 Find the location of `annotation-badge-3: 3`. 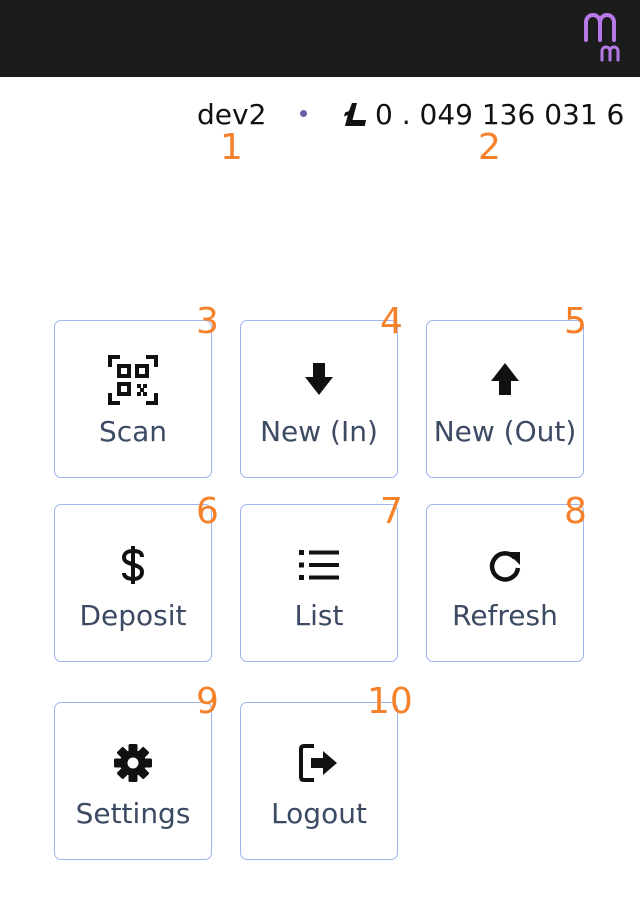

annotation-badge-3: 3 is located at coordinates (207, 321).